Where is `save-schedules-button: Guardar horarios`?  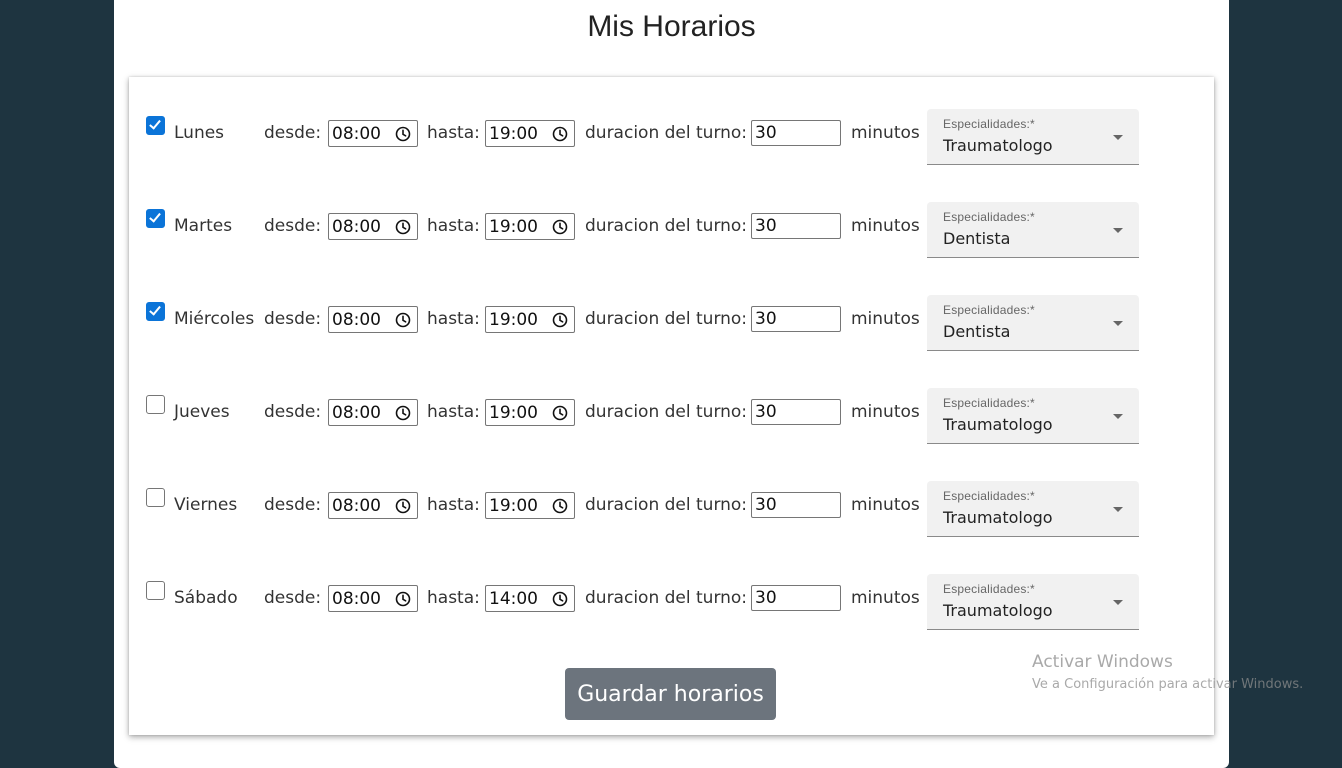
save-schedules-button: Guardar horarios is located at coordinates (670, 694).